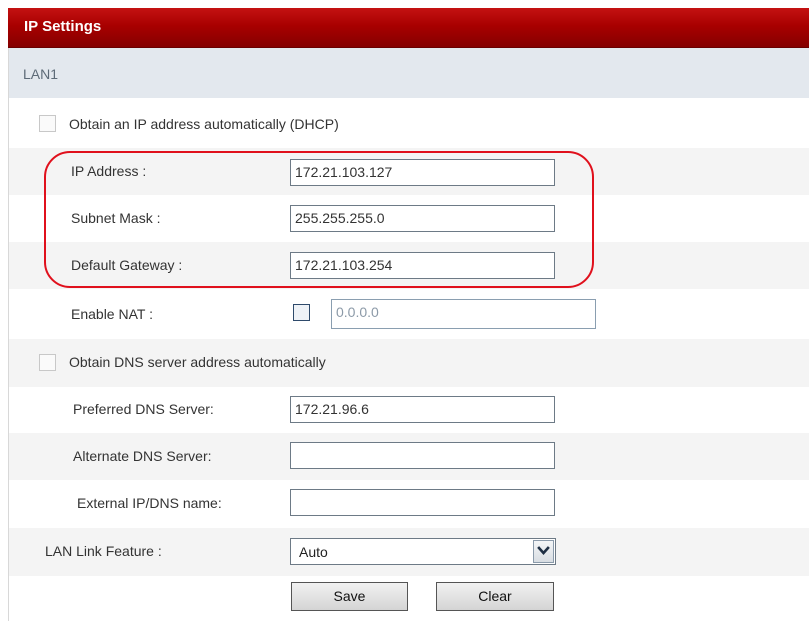 The width and height of the screenshot is (809, 621). Describe the element at coordinates (301, 312) in the screenshot. I see `enable-nat-checkbox` at that location.